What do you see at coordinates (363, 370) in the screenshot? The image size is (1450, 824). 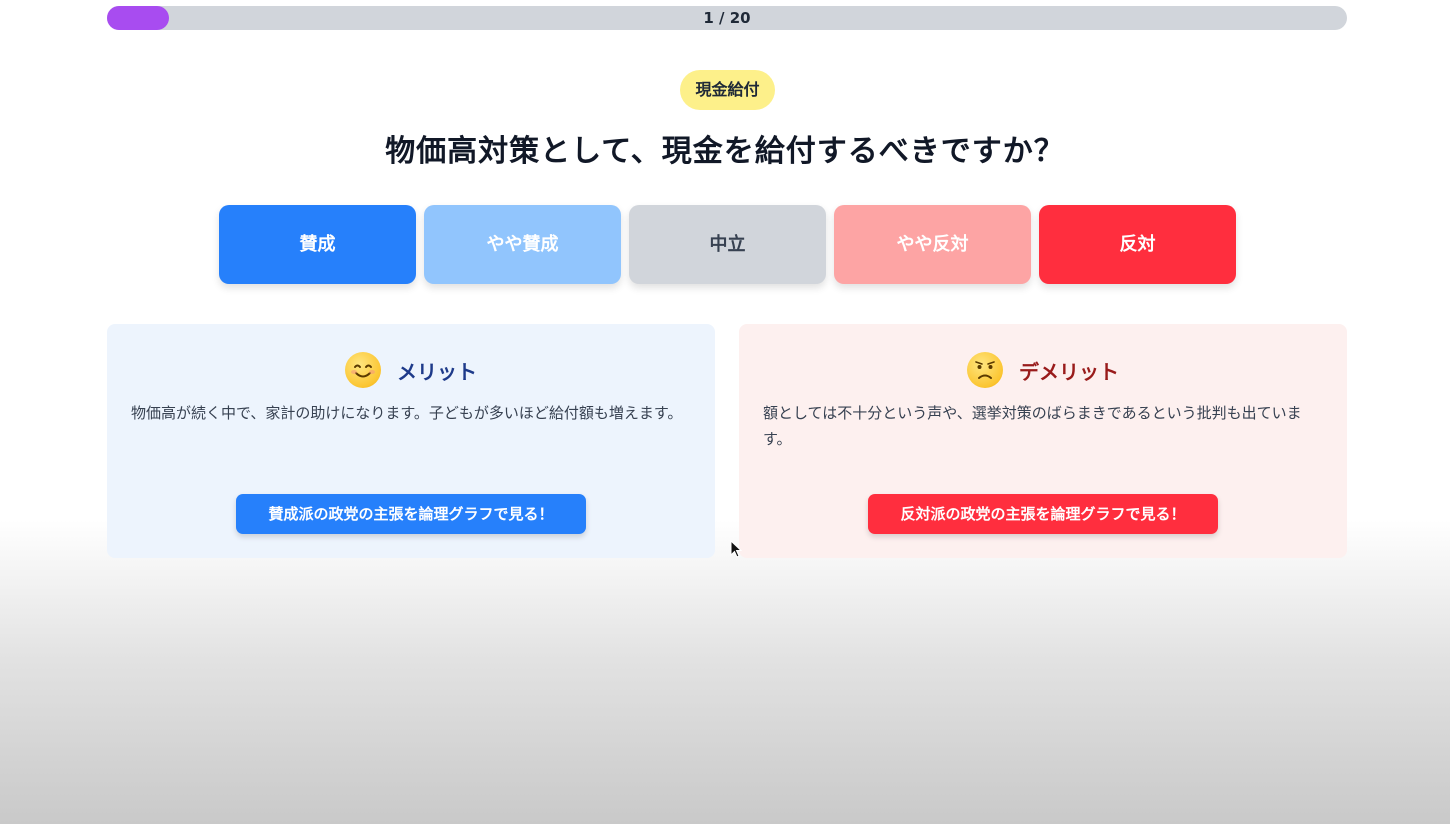 I see `smiling-face-icon` at bounding box center [363, 370].